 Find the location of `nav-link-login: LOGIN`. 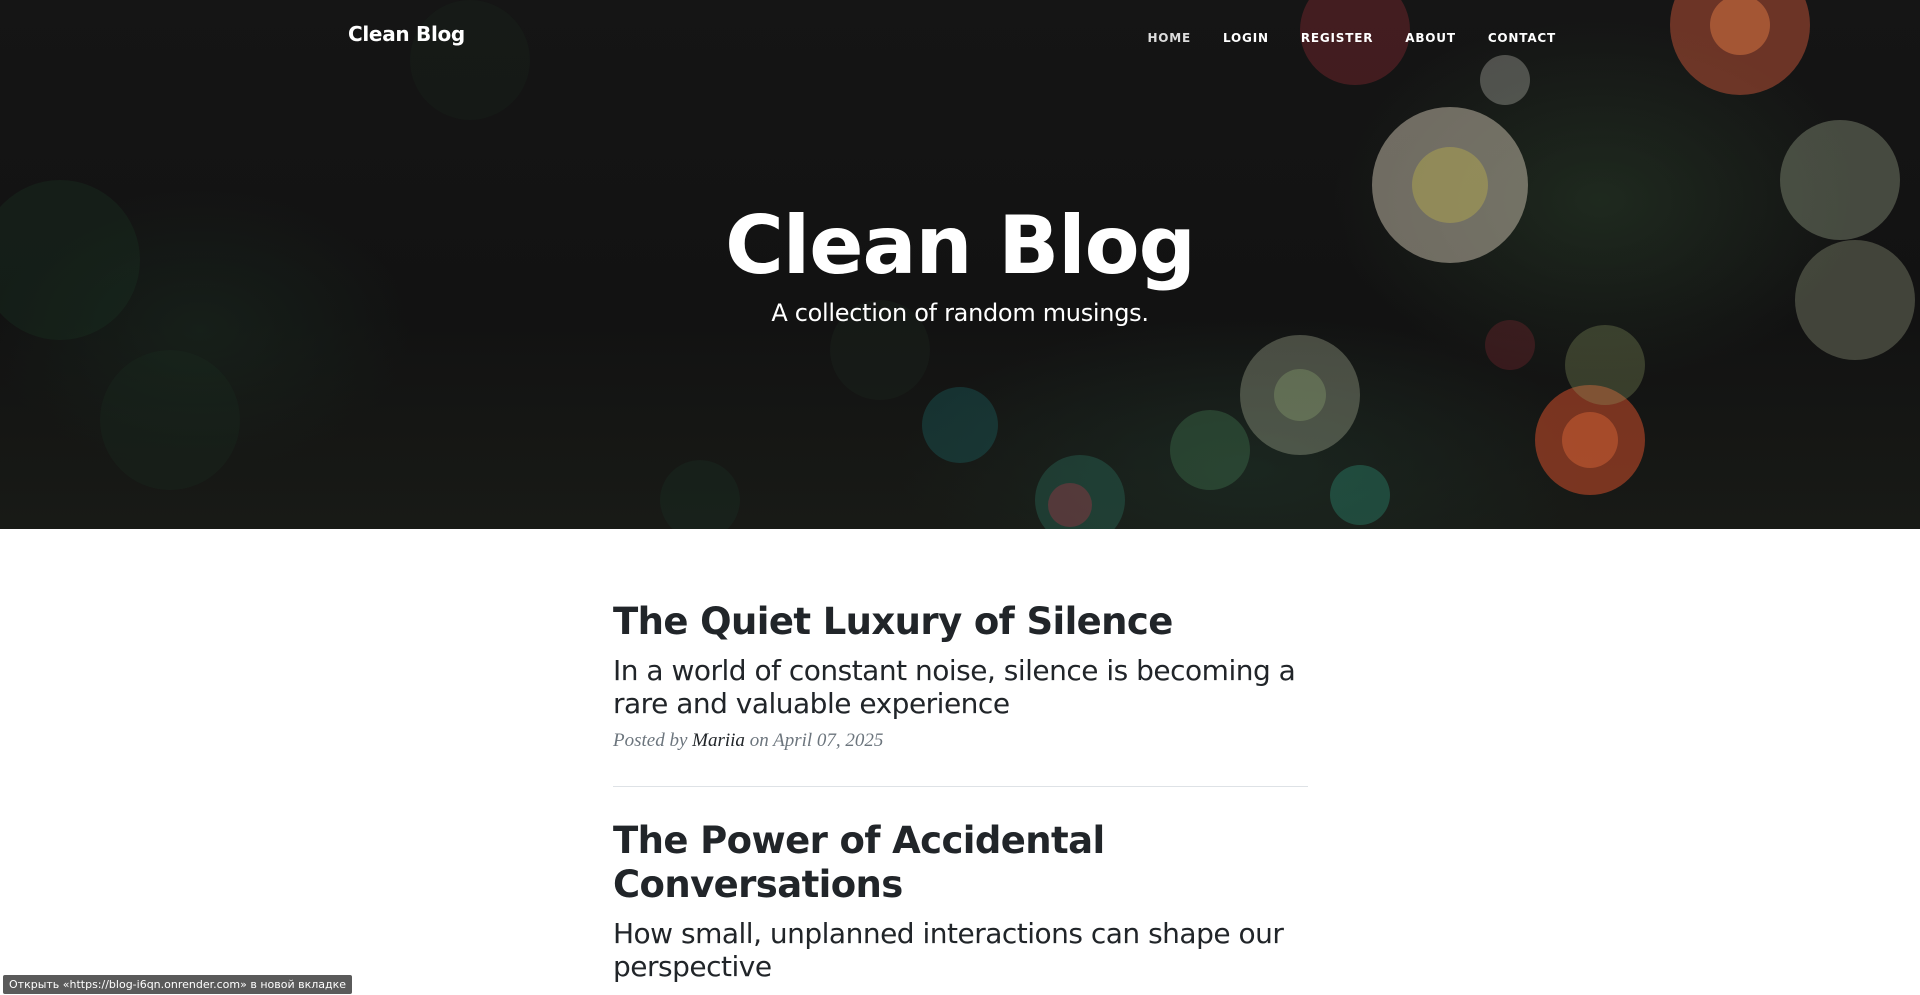

nav-link-login: LOGIN is located at coordinates (1246, 38).